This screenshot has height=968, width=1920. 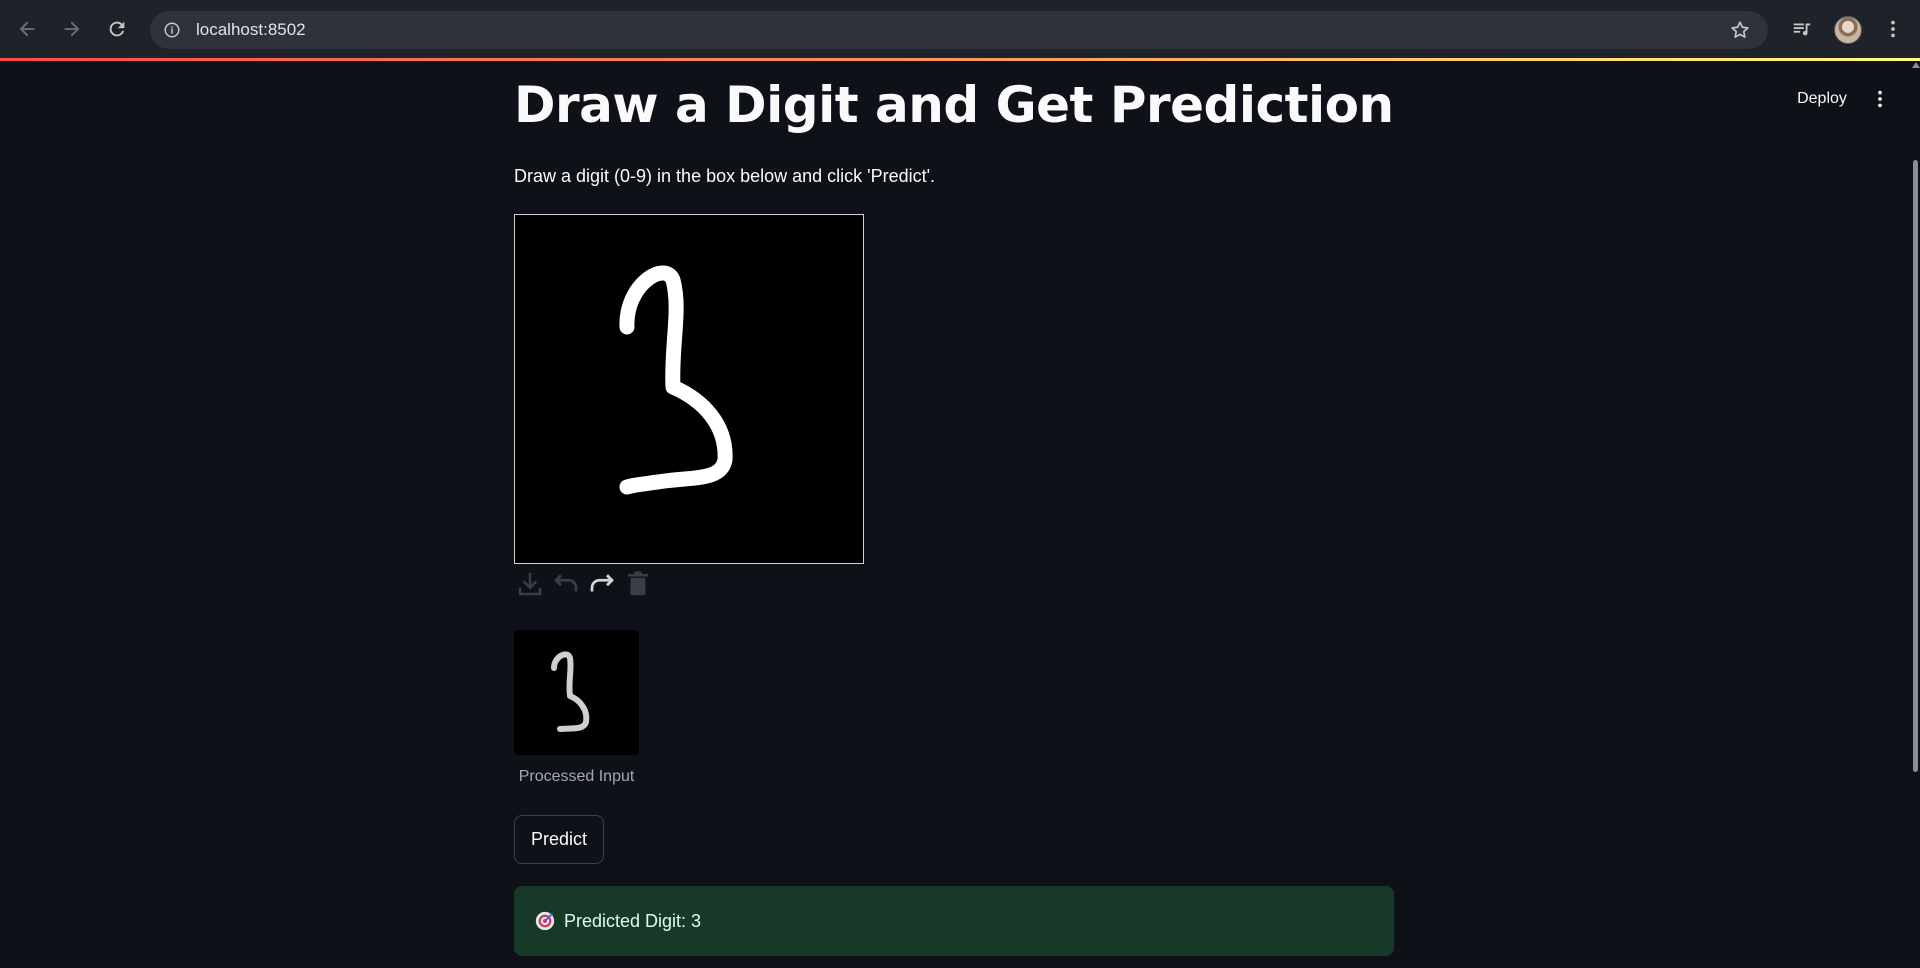 I want to click on reload-button, so click(x=117, y=29).